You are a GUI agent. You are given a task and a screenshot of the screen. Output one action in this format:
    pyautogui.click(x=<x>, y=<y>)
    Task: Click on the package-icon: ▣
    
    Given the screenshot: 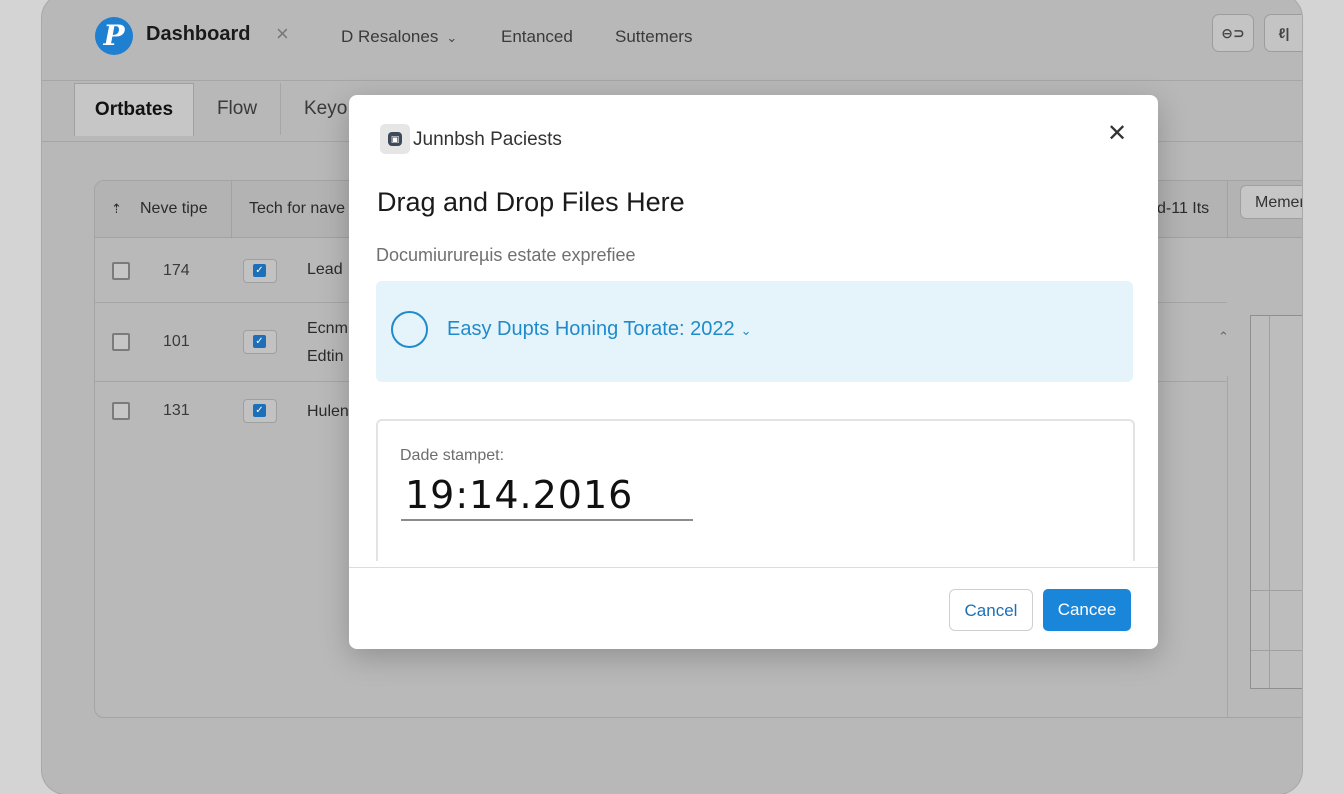 What is the action you would take?
    pyautogui.click(x=395, y=139)
    